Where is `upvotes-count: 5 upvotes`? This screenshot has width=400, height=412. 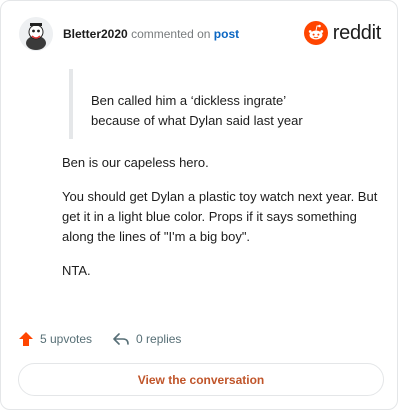
upvotes-count: 5 upvotes is located at coordinates (55, 339).